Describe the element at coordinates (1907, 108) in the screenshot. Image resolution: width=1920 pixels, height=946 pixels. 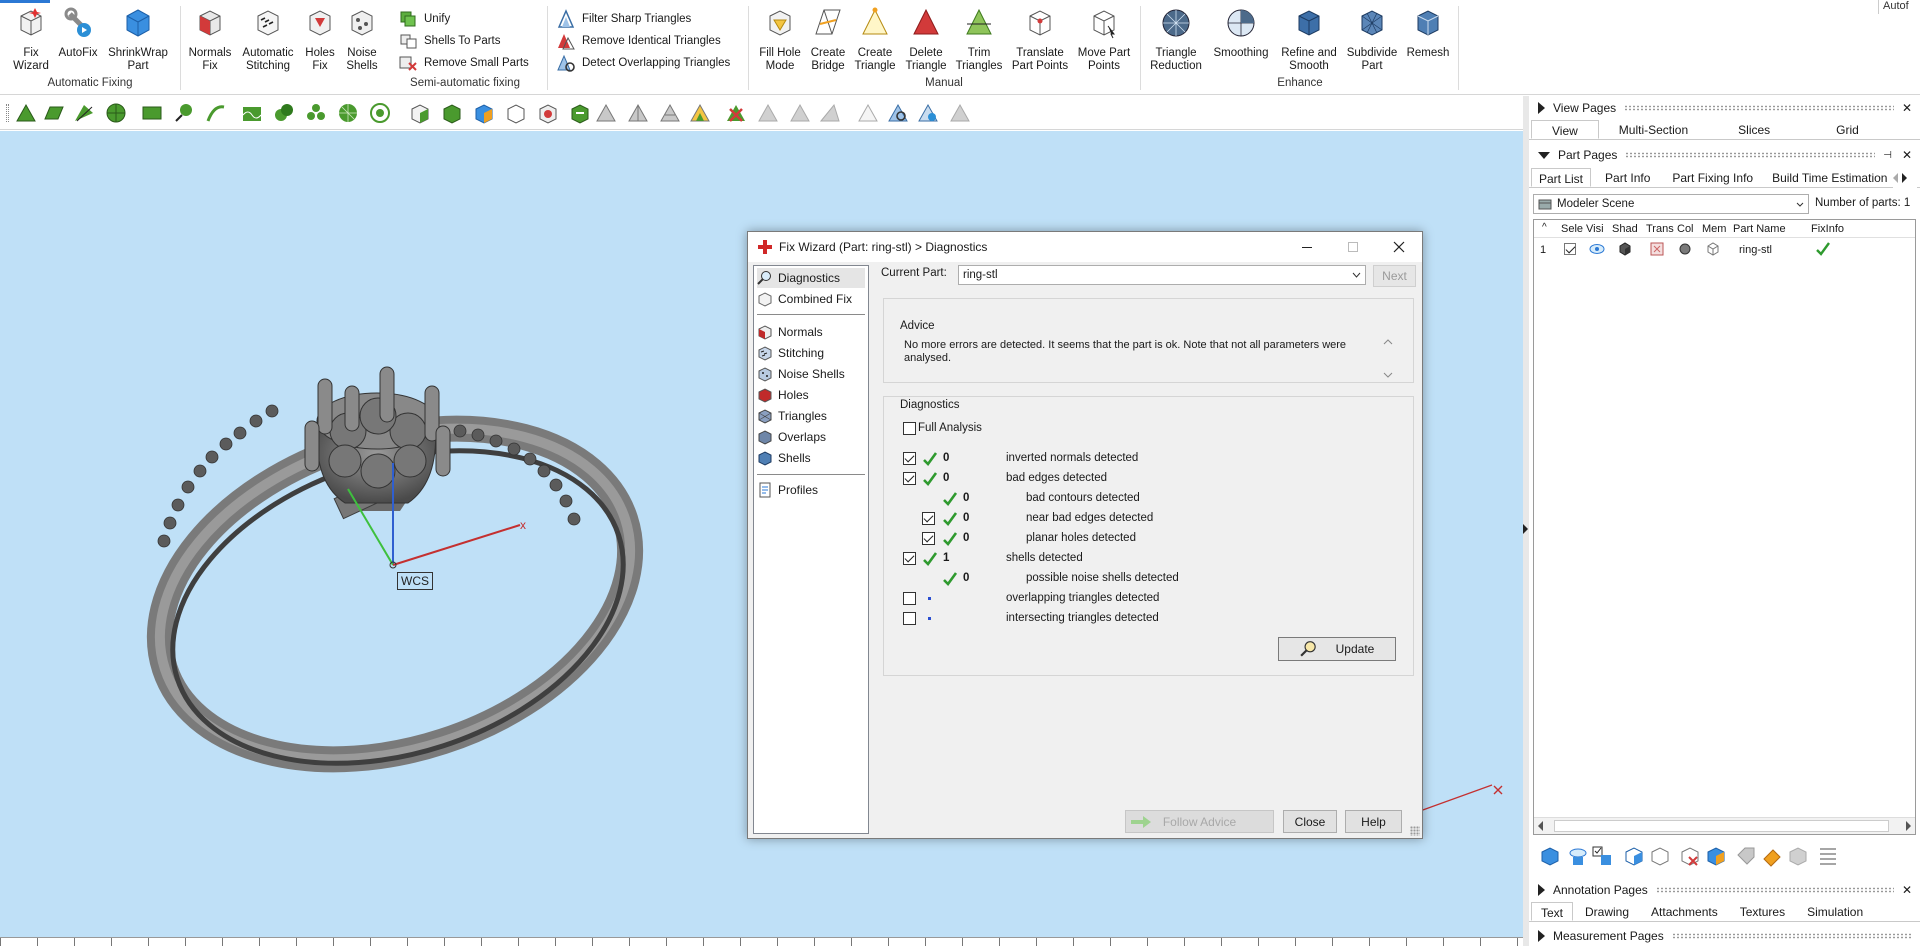
I see `close-icon: ✕` at that location.